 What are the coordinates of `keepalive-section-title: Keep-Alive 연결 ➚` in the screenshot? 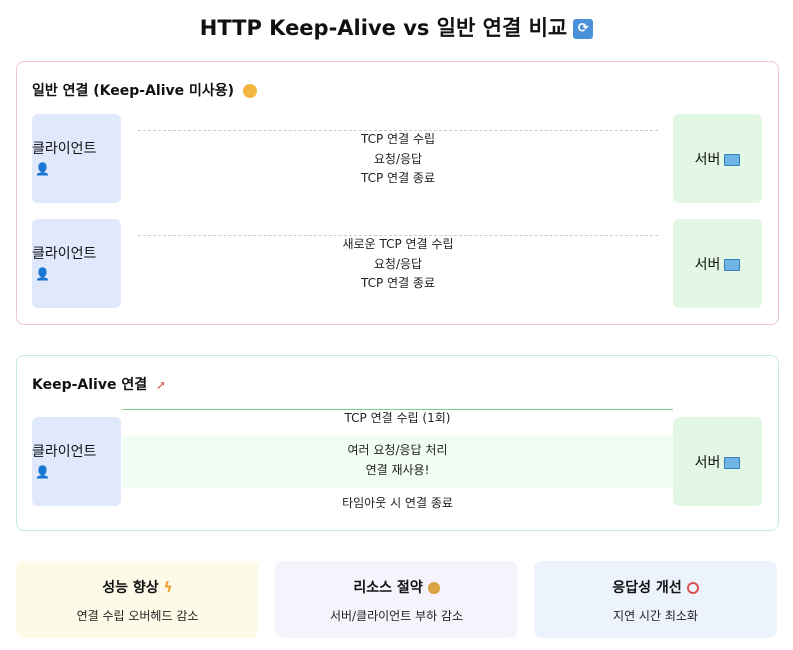 It's located at (101, 384).